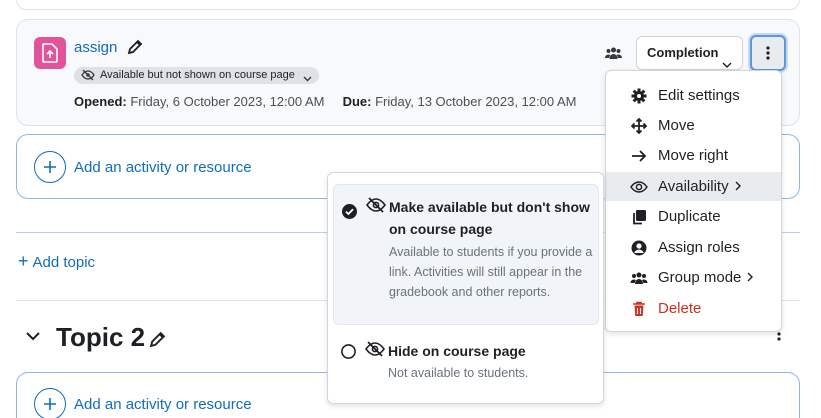 The image size is (821, 418). I want to click on gear-icon, so click(639, 96).